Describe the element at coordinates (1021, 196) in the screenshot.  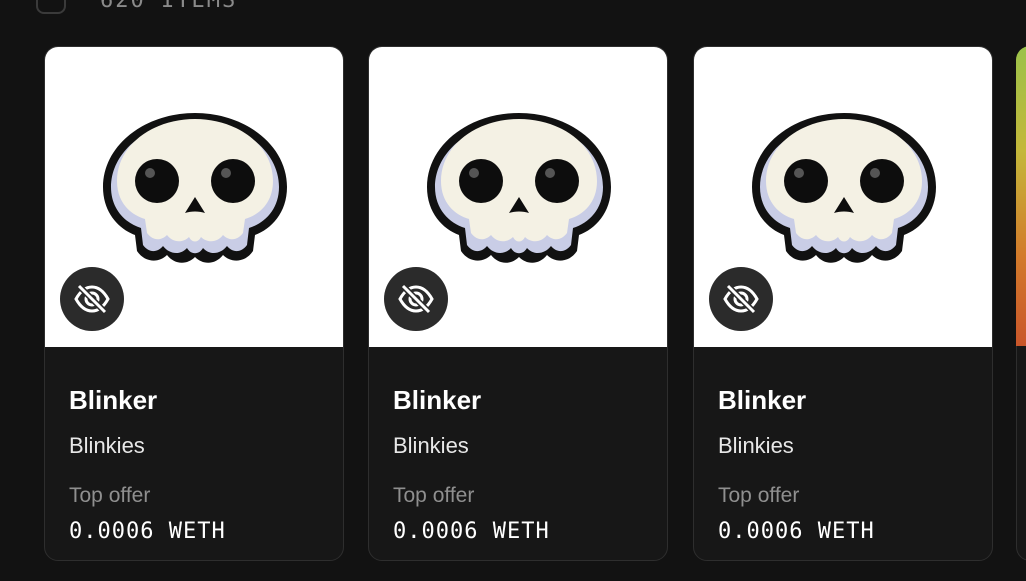
I see `nft-card-partial` at that location.